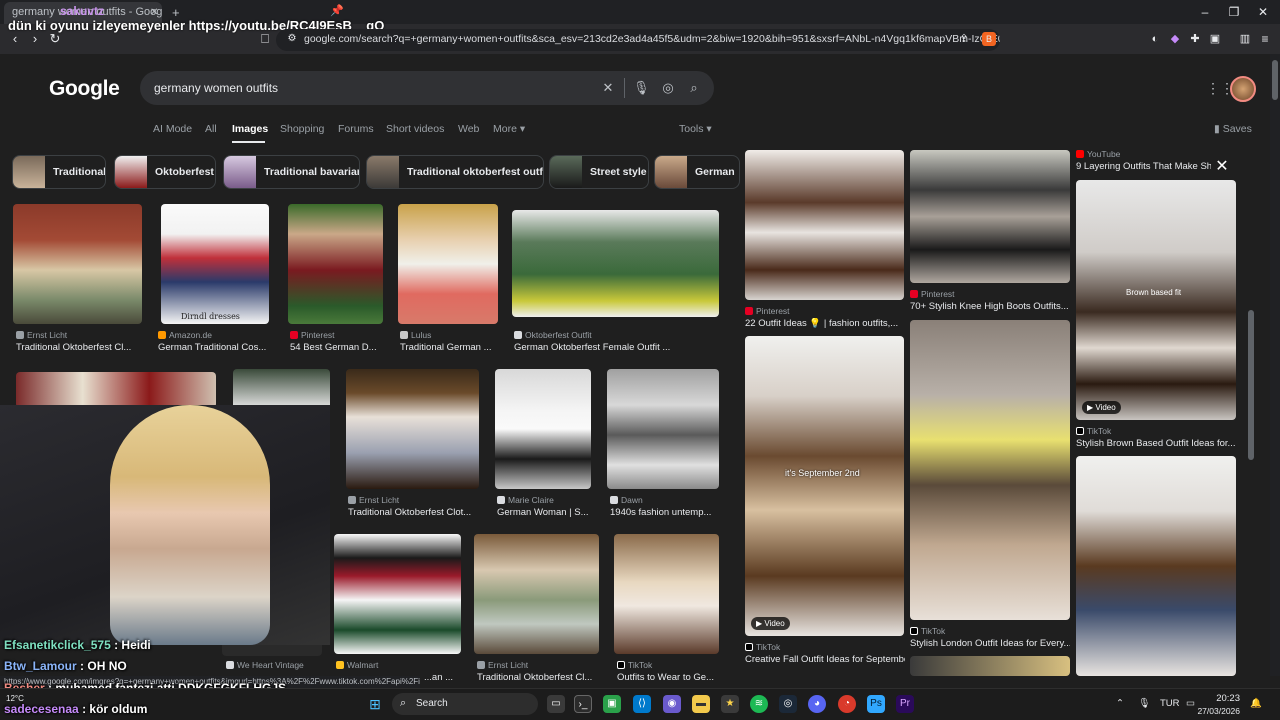  I want to click on result-title: Creative Fall Outfit Ideas for September, so click(825, 659).